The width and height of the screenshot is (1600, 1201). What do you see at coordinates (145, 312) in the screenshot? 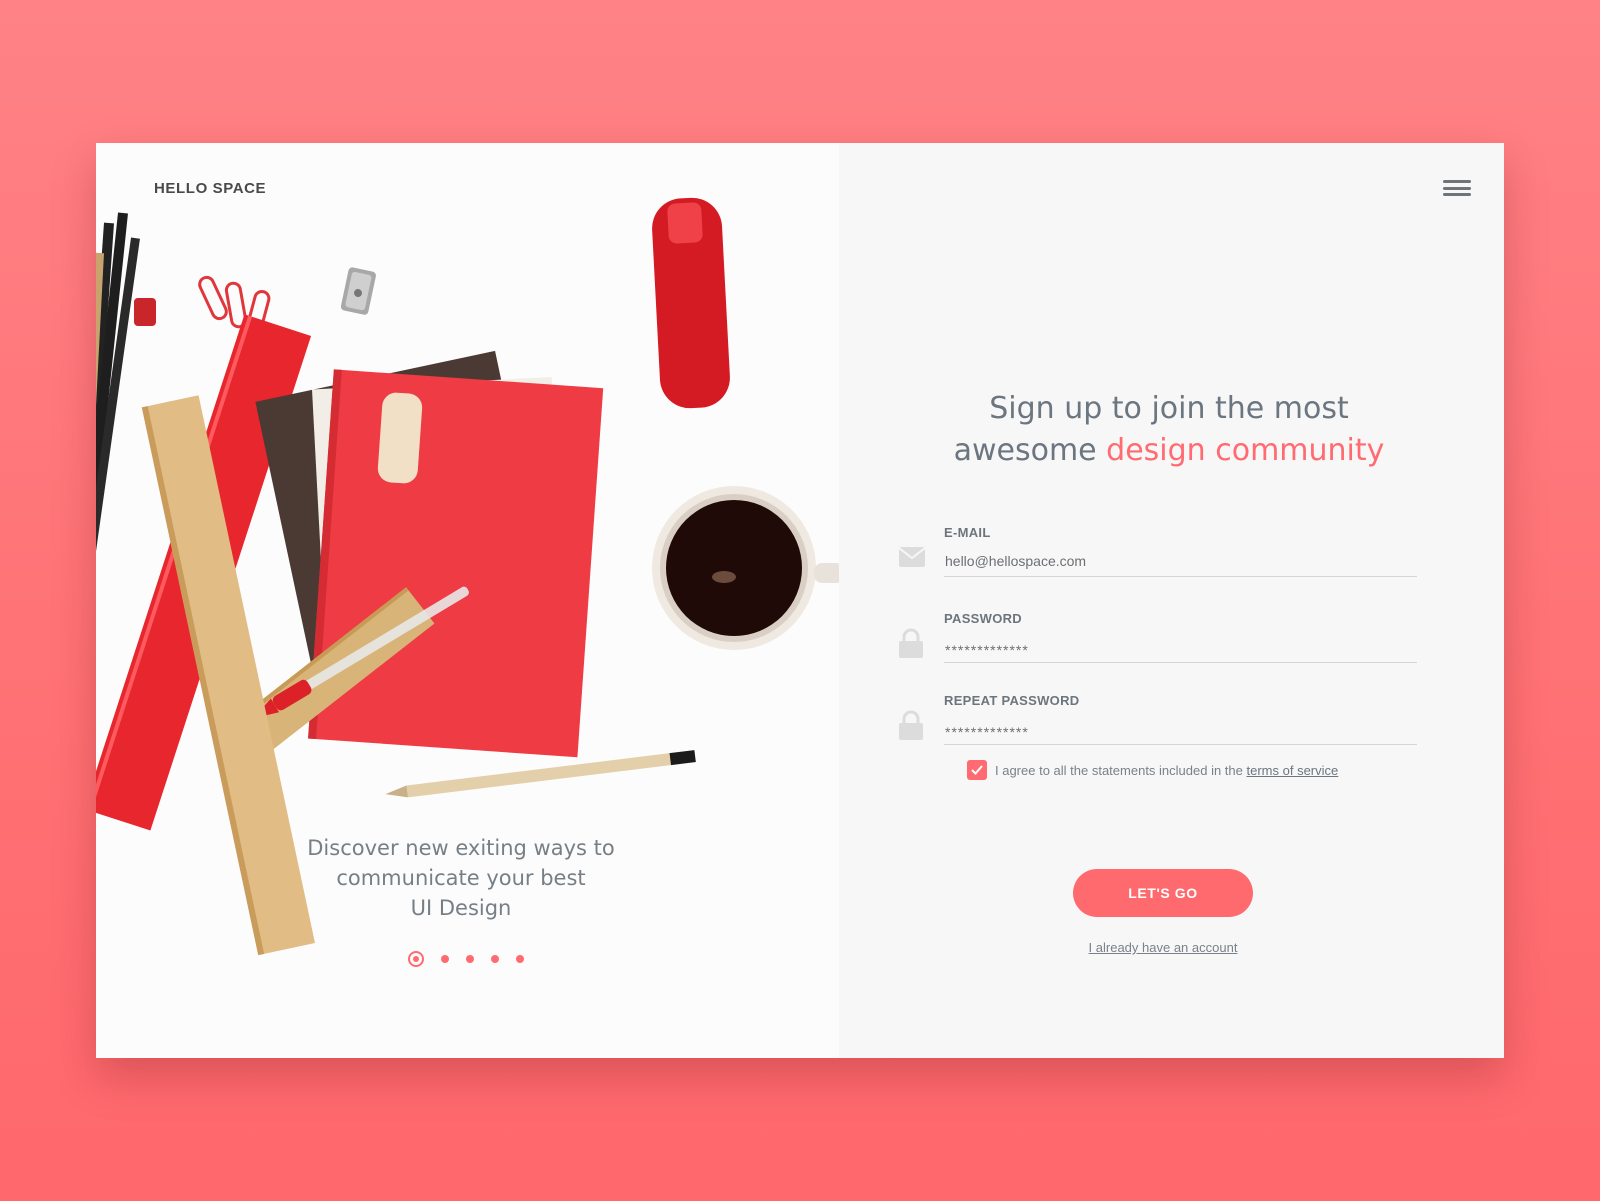
I see `binder-clip-illustration` at bounding box center [145, 312].